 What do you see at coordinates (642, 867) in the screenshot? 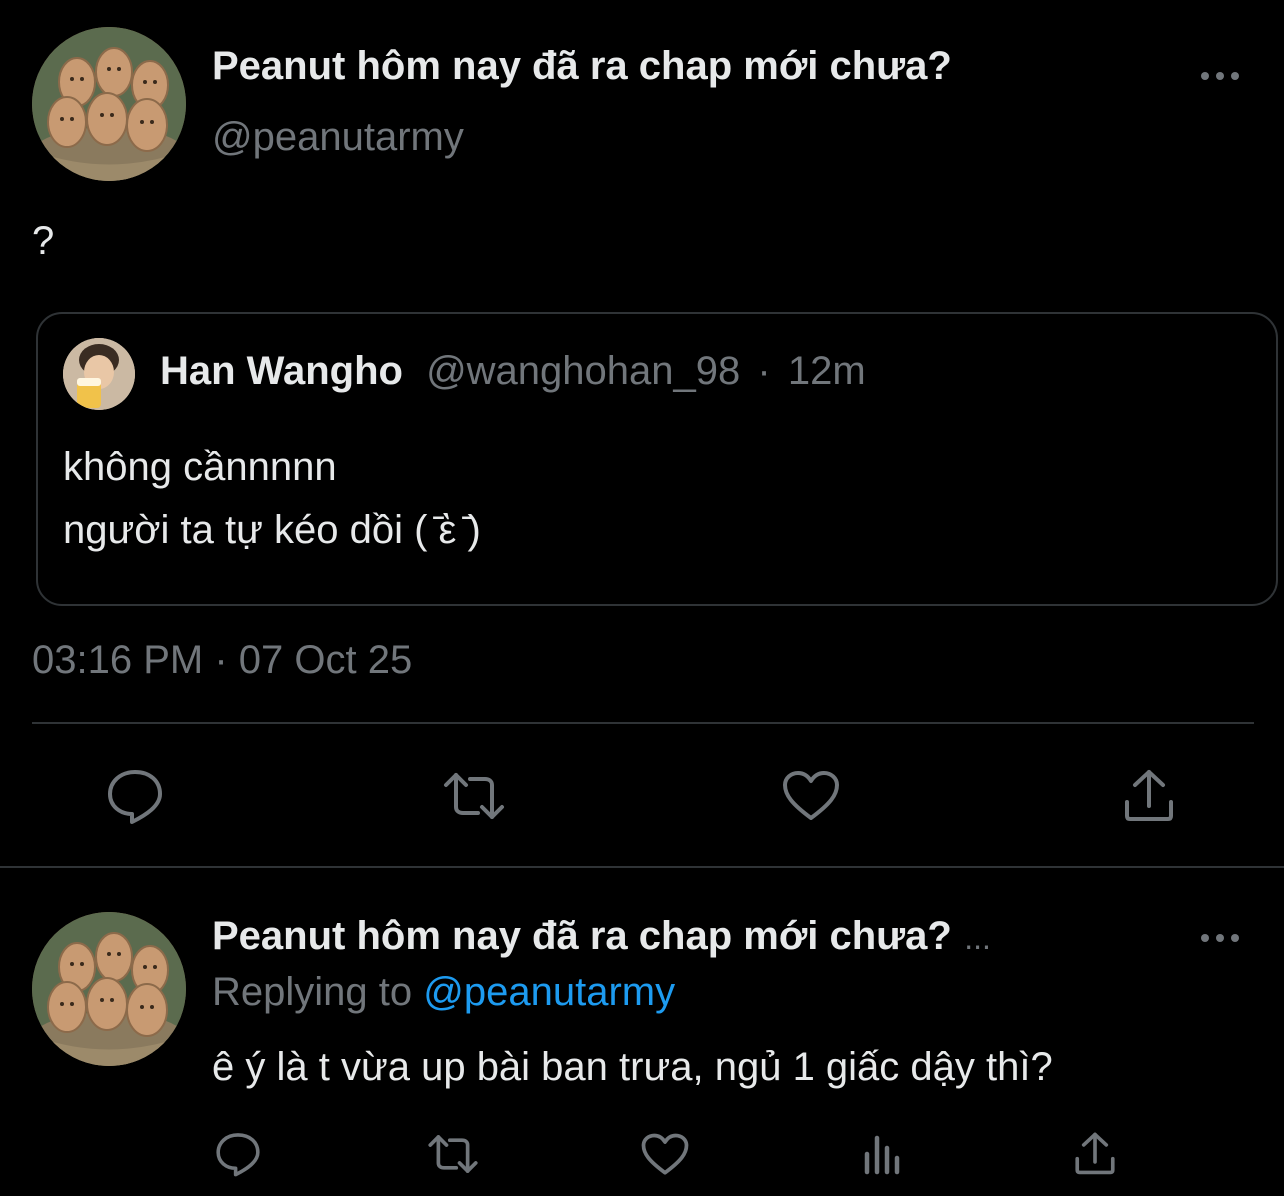
I see `section-divider` at bounding box center [642, 867].